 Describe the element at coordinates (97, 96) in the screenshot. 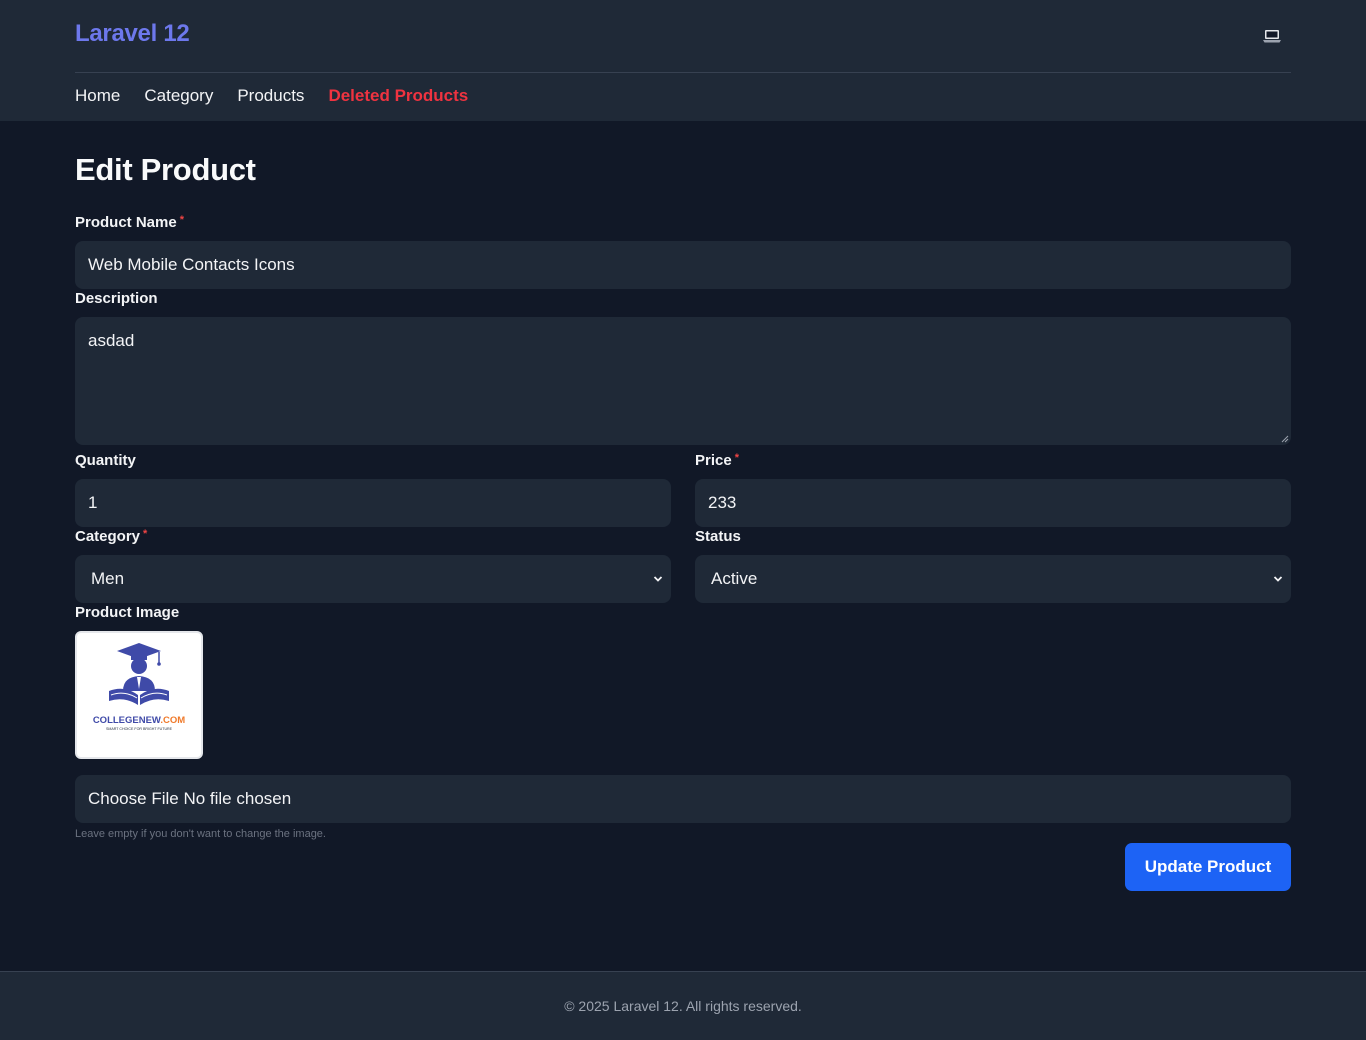

I see `nav-home: Home` at that location.